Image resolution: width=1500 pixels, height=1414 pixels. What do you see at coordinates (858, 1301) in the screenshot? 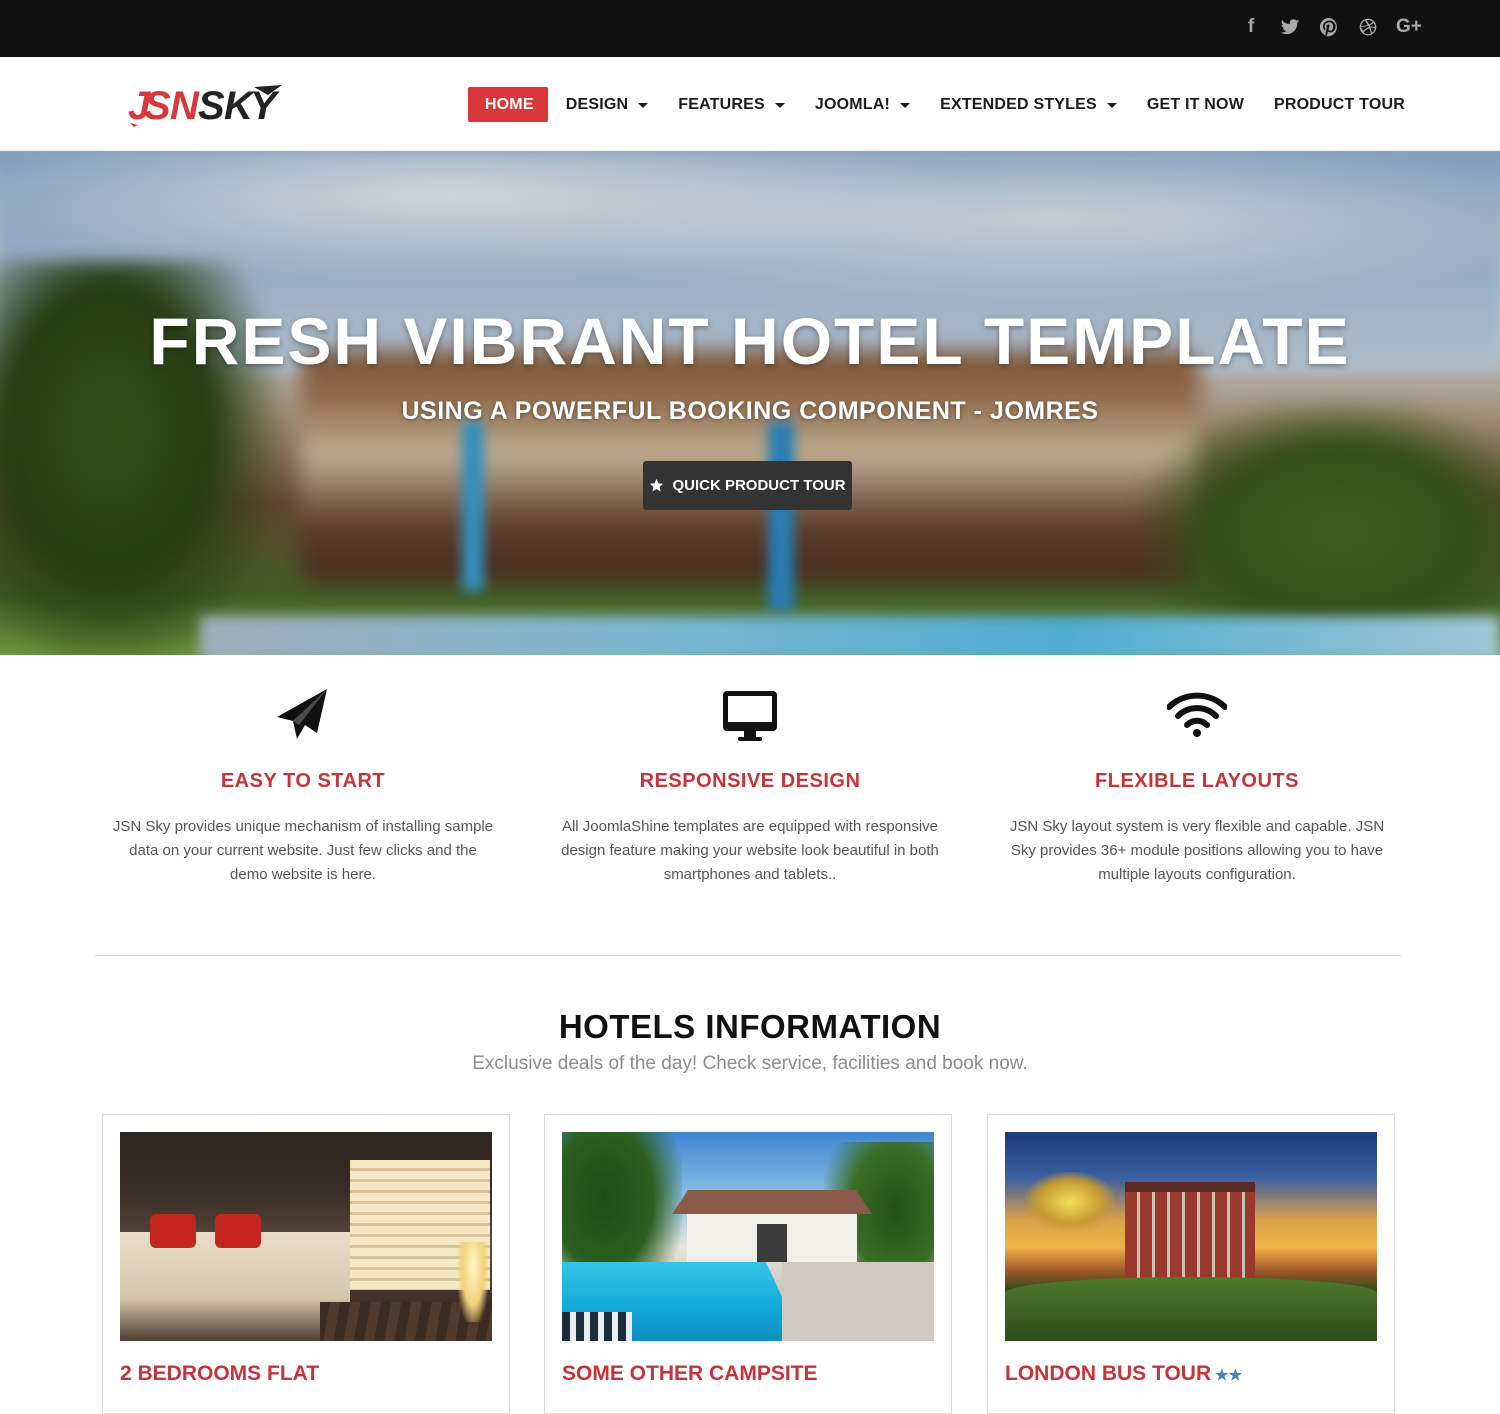
I see `photo-deck` at bounding box center [858, 1301].